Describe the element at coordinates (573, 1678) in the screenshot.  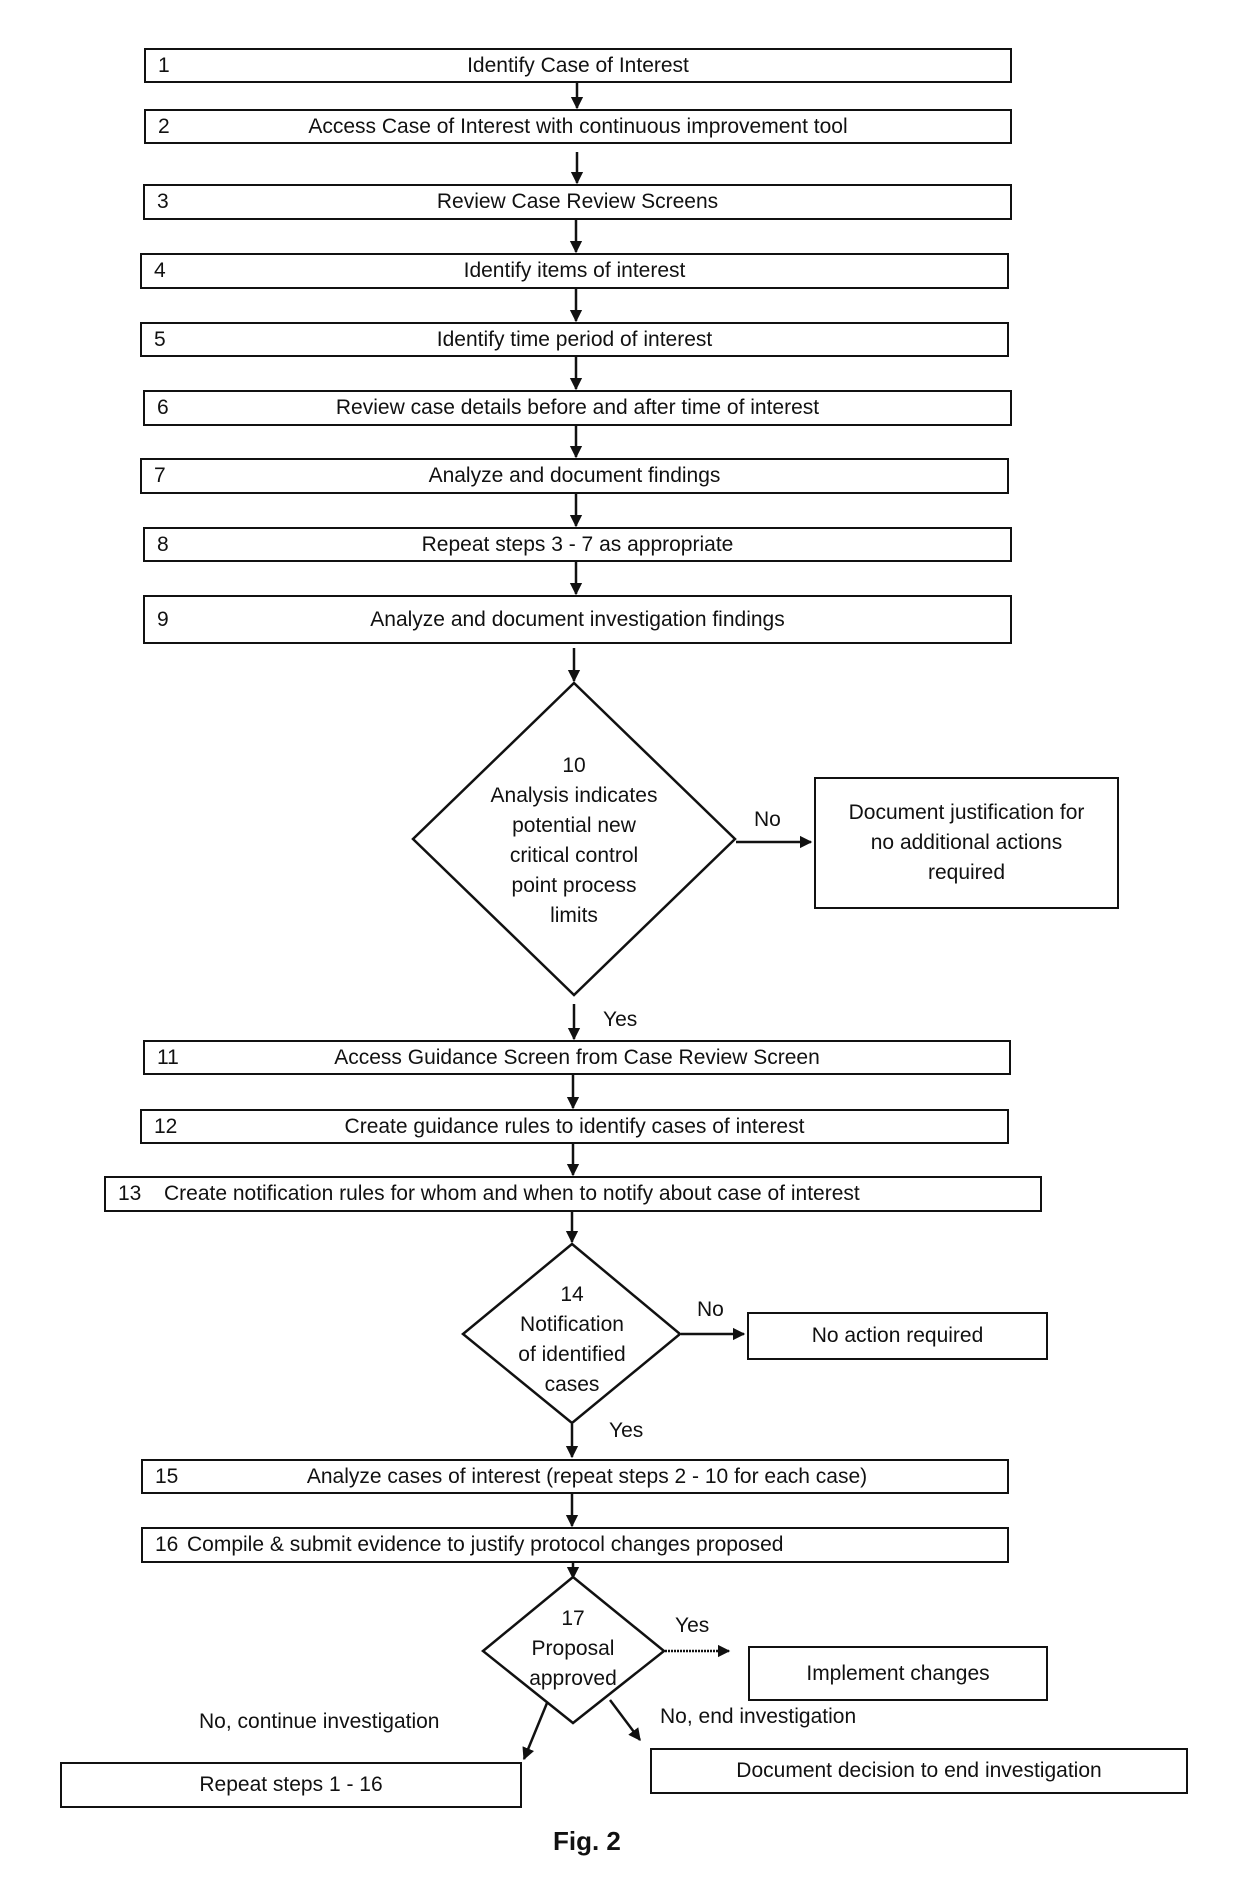
I see `decision-line: approved` at that location.